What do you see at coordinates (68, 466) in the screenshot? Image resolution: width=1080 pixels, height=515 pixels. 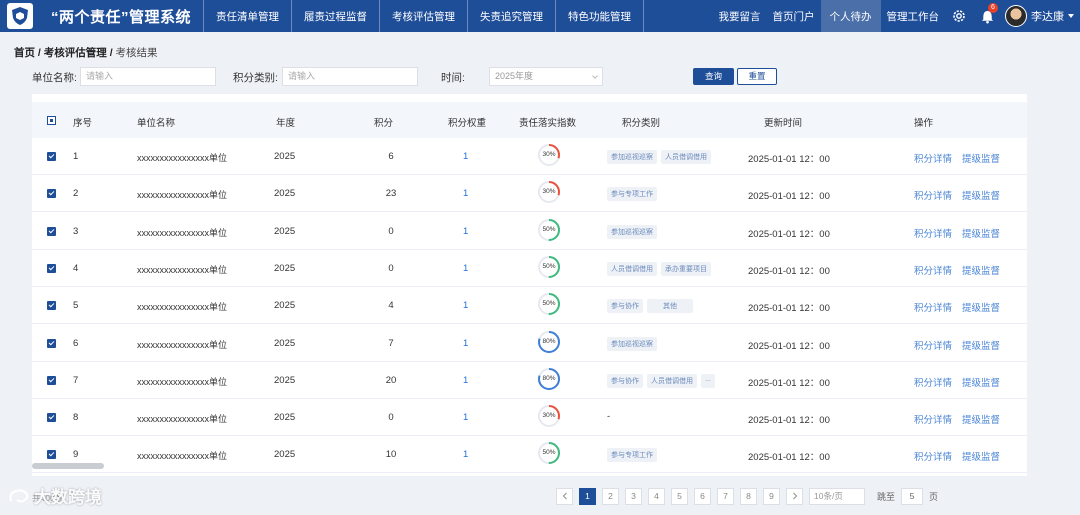 I see `horizontal-scrollbar` at bounding box center [68, 466].